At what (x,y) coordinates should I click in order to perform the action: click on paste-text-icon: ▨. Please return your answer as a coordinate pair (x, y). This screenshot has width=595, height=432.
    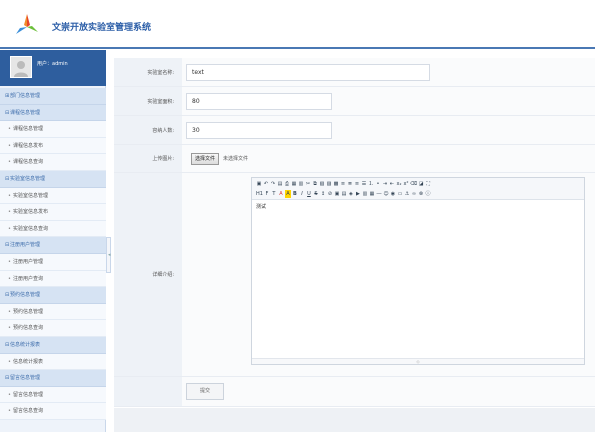
    Looking at the image, I should click on (329, 184).